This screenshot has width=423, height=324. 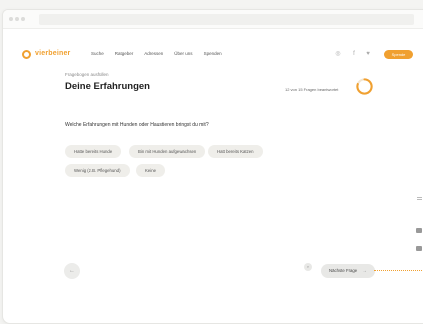 I want to click on menu-item-ueber-uns: Über uns, so click(x=183, y=53).